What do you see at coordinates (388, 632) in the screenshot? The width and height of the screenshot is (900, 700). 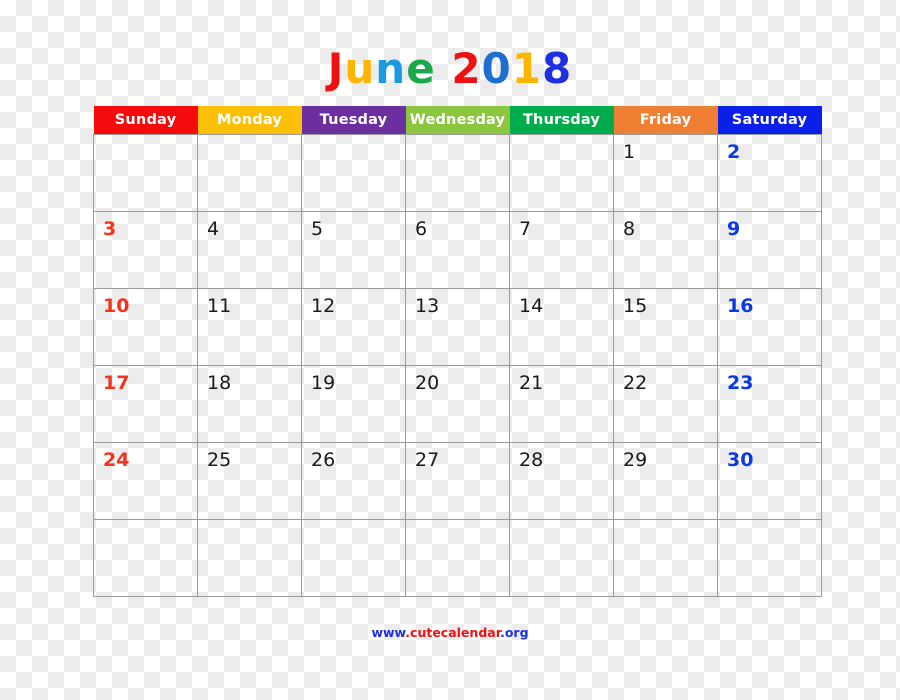 I see `footer-url-part: www` at bounding box center [388, 632].